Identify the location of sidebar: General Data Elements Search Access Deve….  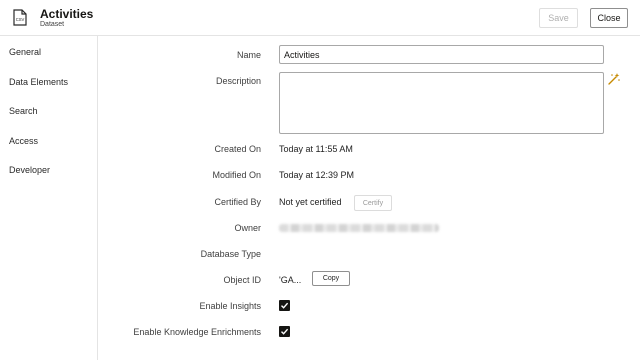
(49, 198).